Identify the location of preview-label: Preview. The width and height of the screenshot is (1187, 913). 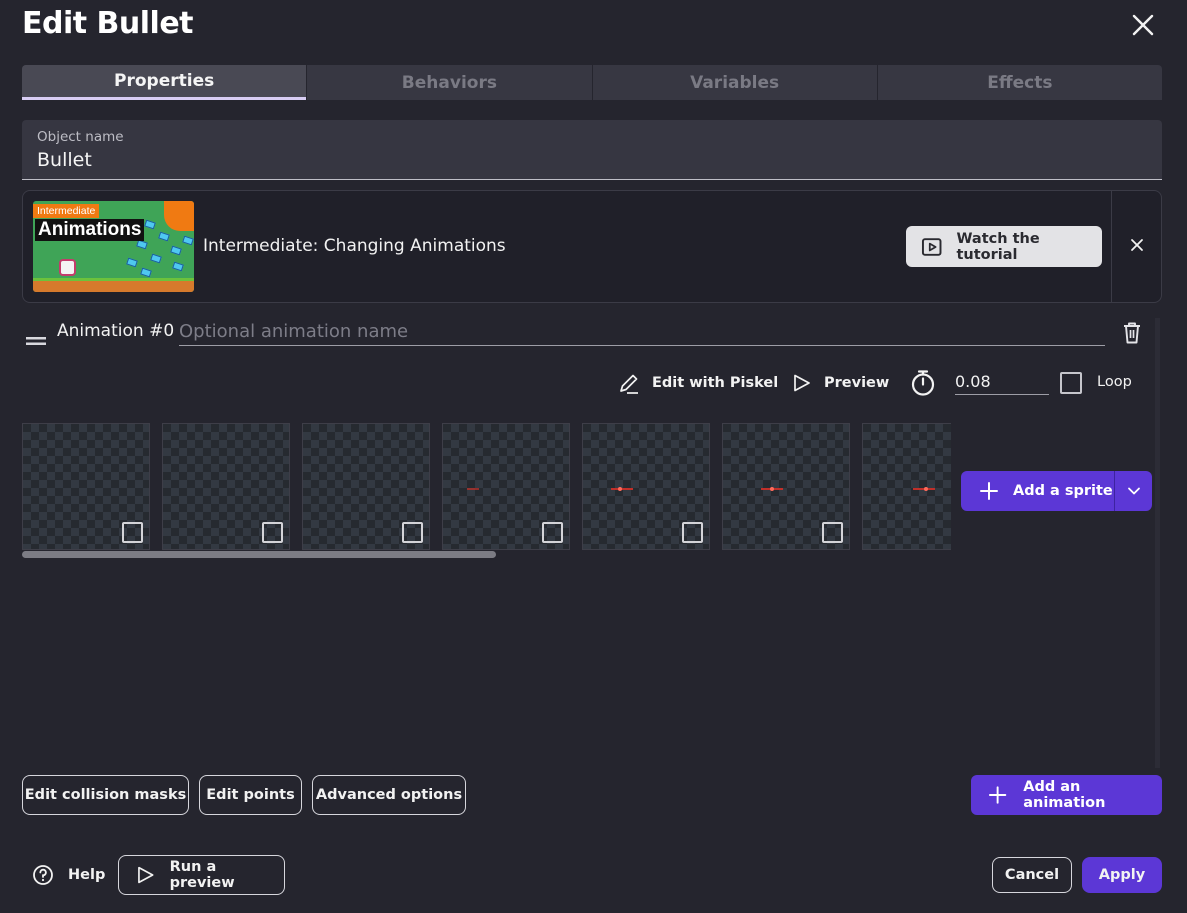
(857, 383).